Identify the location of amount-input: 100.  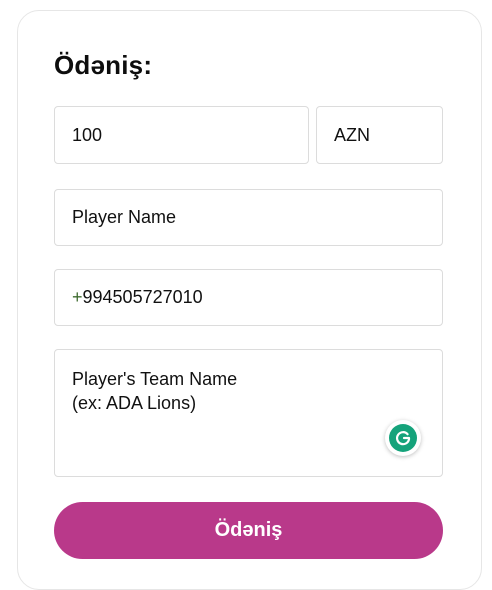
(181, 135).